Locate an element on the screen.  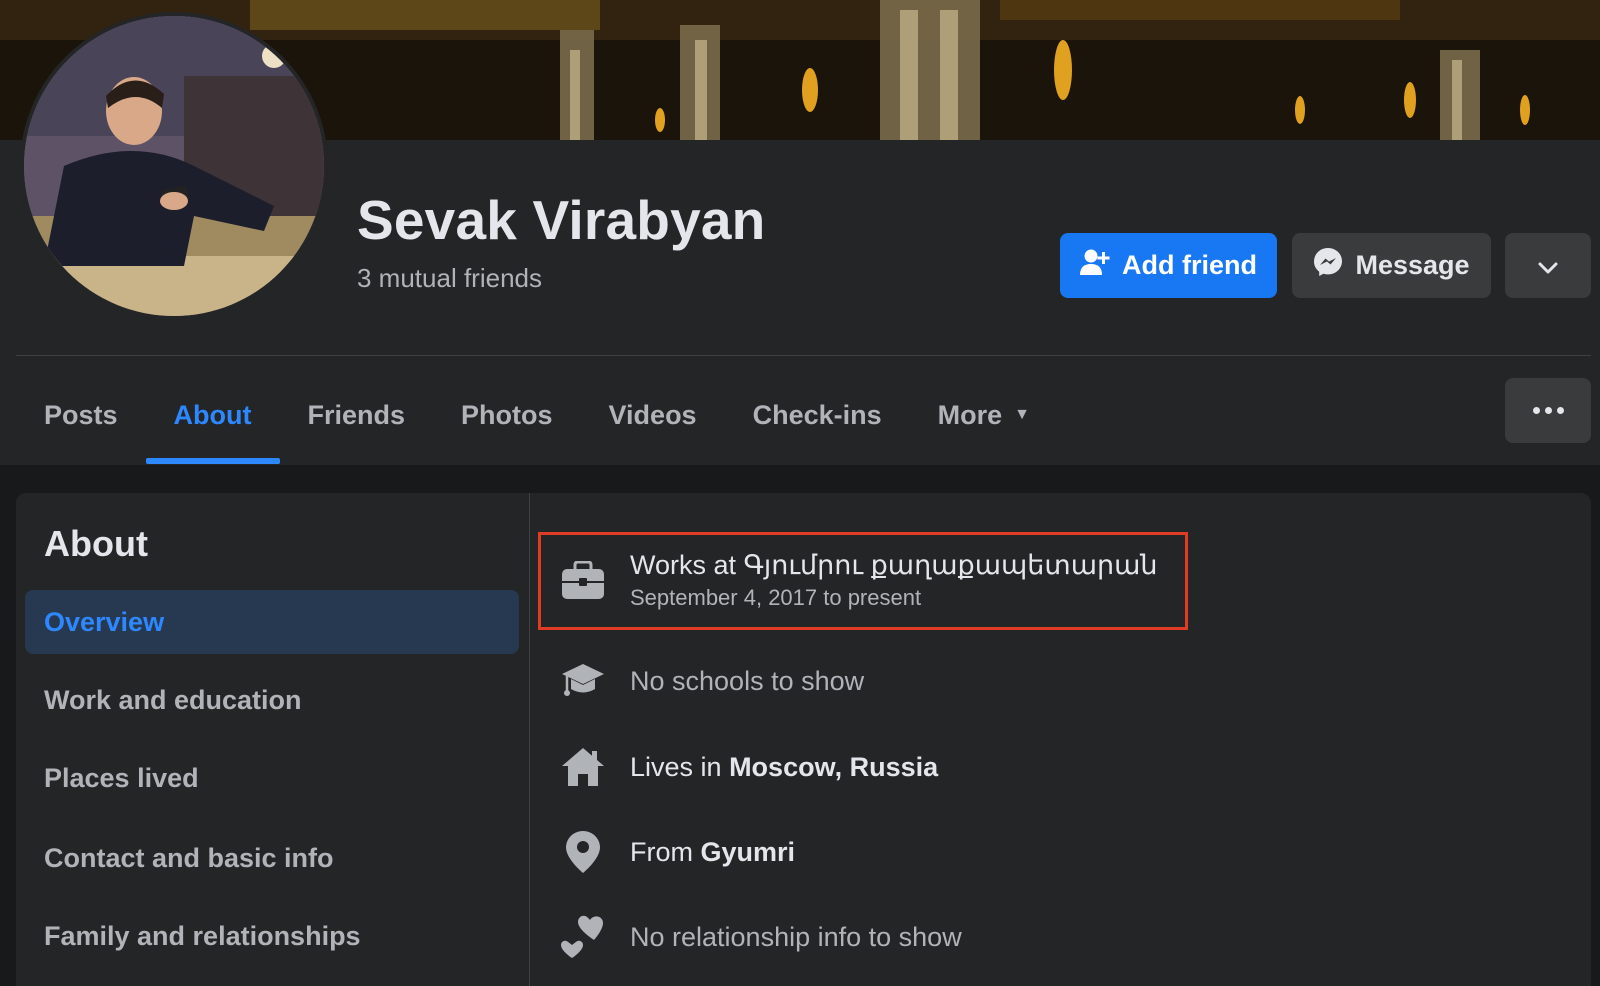
lives-prefix: Lives in is located at coordinates (680, 766).